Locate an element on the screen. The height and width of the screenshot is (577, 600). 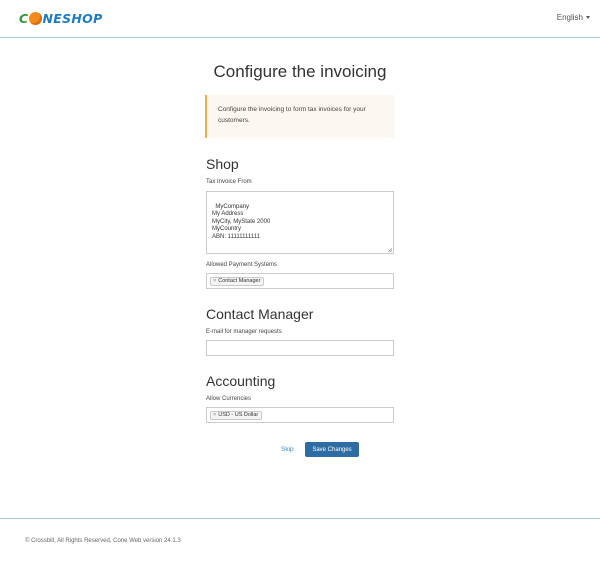
logo-text-start: C is located at coordinates (24, 18).